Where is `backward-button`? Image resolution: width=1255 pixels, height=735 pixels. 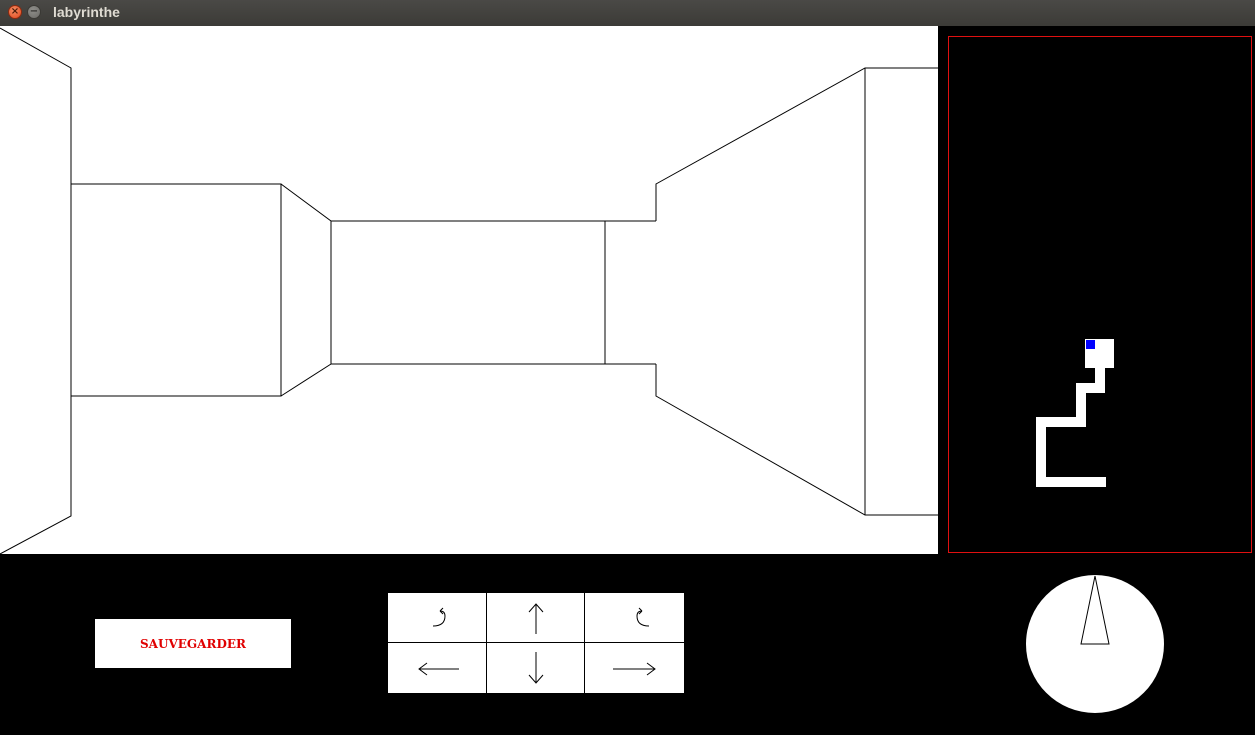
backward-button is located at coordinates (536, 668).